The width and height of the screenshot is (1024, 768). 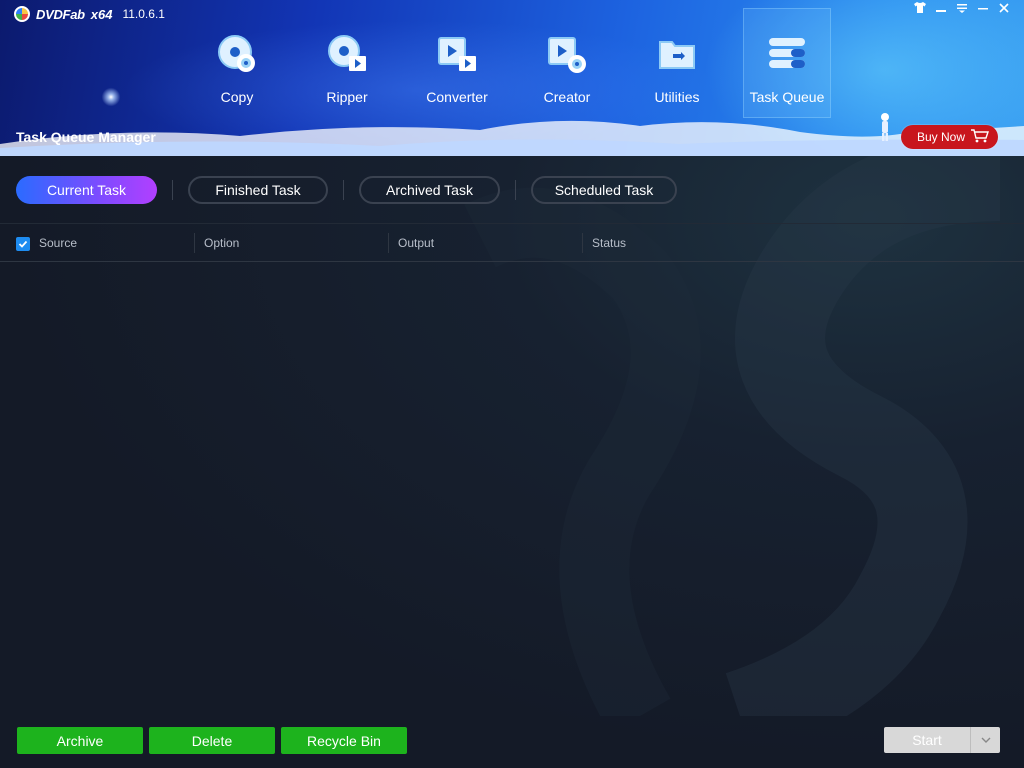 I want to click on nav-copy: Copy, so click(x=237, y=63).